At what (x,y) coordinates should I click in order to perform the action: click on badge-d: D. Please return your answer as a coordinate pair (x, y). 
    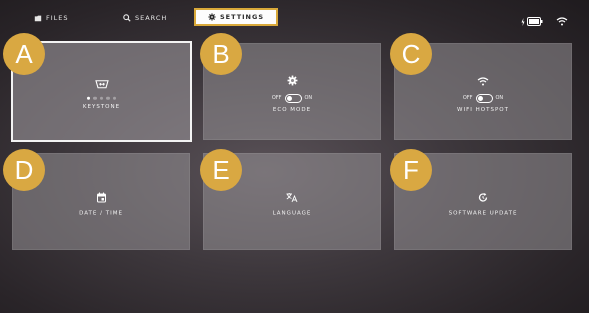
    Looking at the image, I should click on (24, 170).